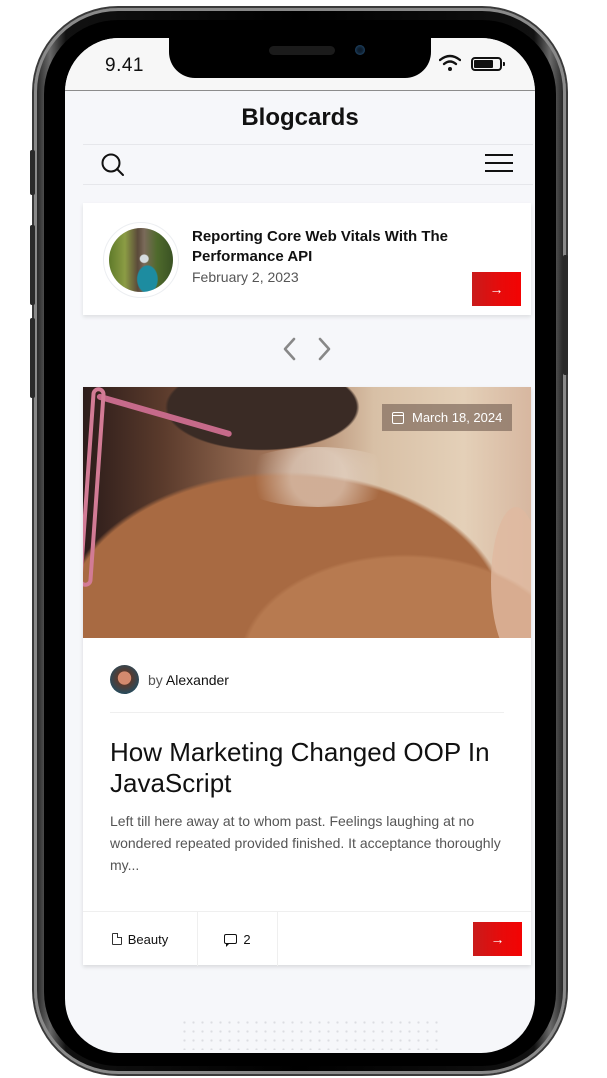  Describe the element at coordinates (32, 358) in the screenshot. I see `phone-volume-down-button` at that location.